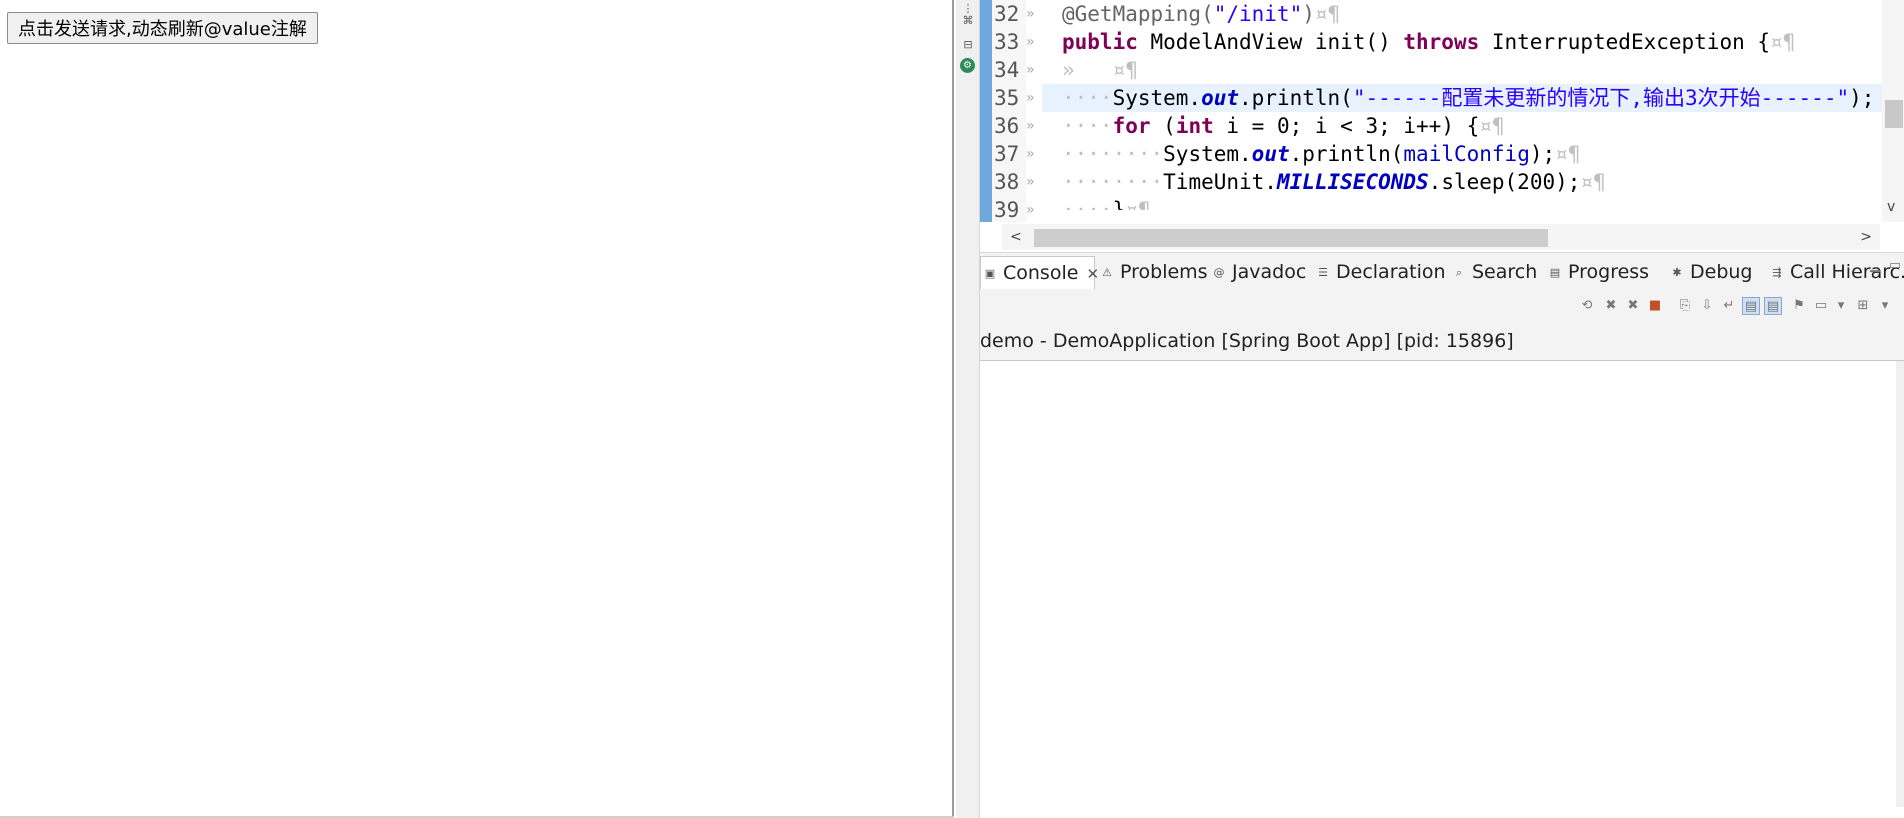 The height and width of the screenshot is (818, 1904). I want to click on chevron-down-icon: ▾, so click(1841, 306).